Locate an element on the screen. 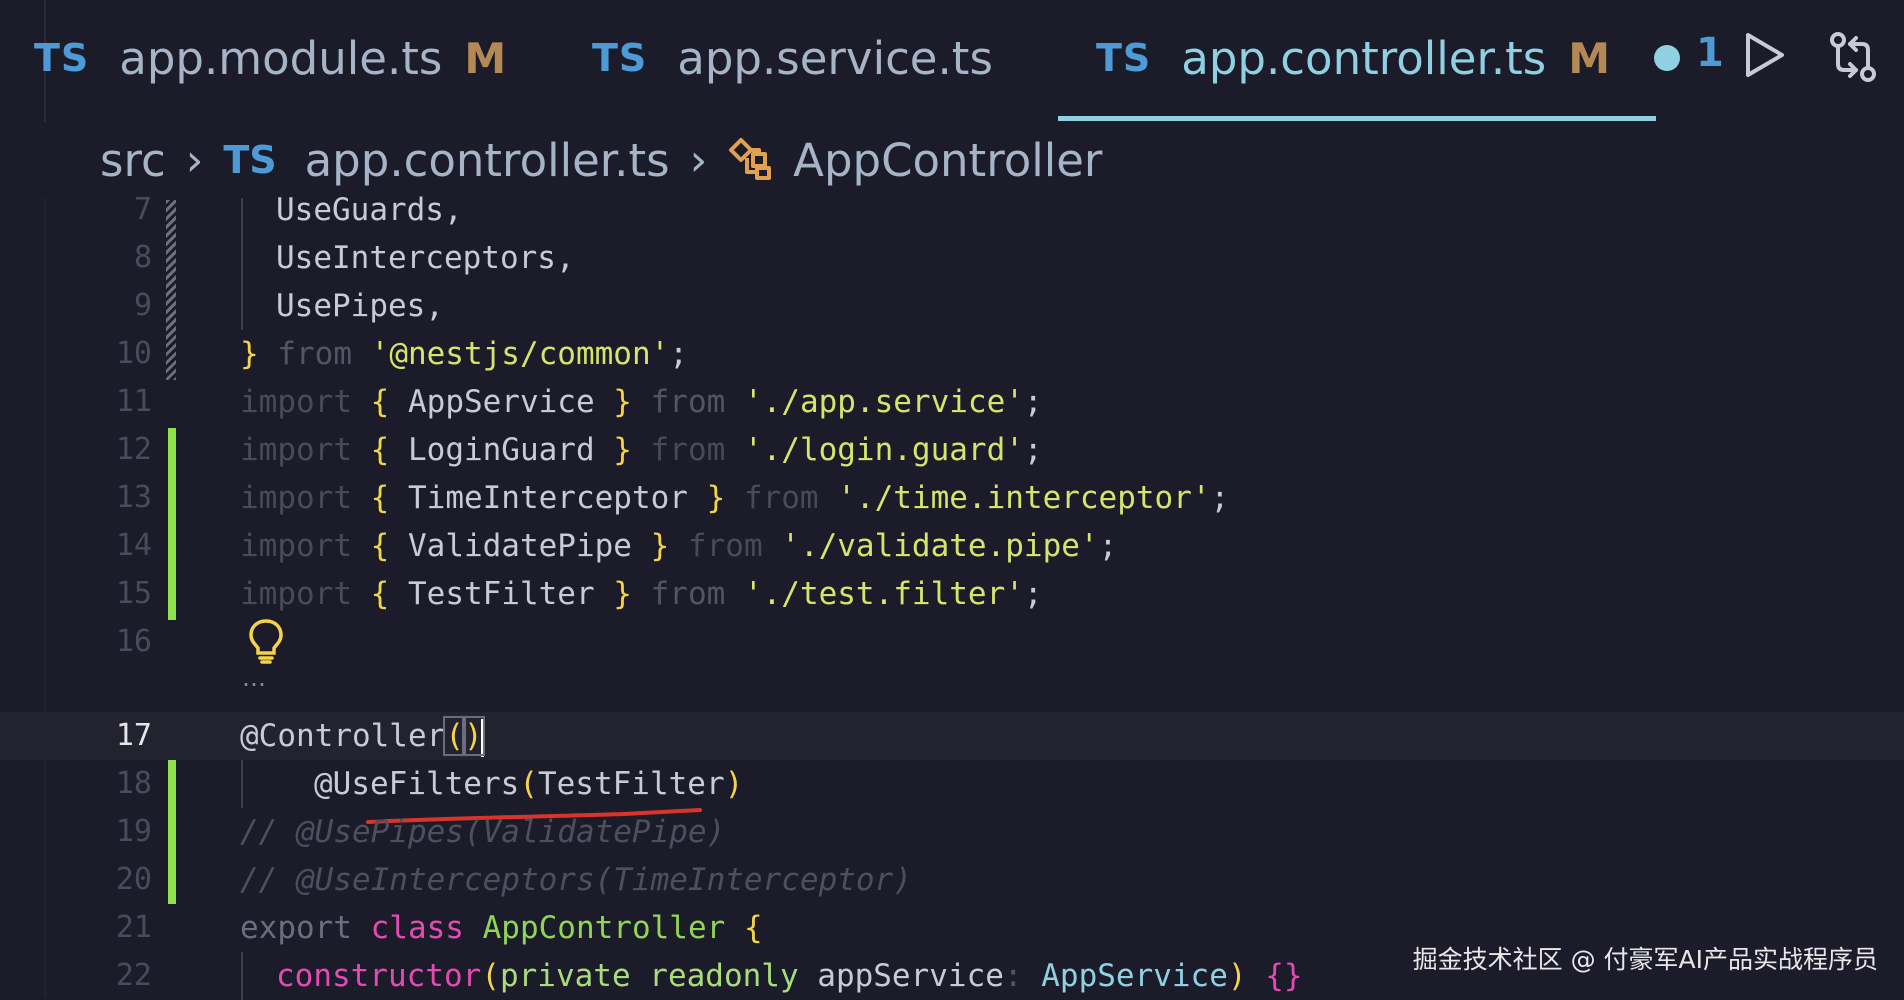 The image size is (1904, 1000). token: './validate.pipe' is located at coordinates (940, 546).